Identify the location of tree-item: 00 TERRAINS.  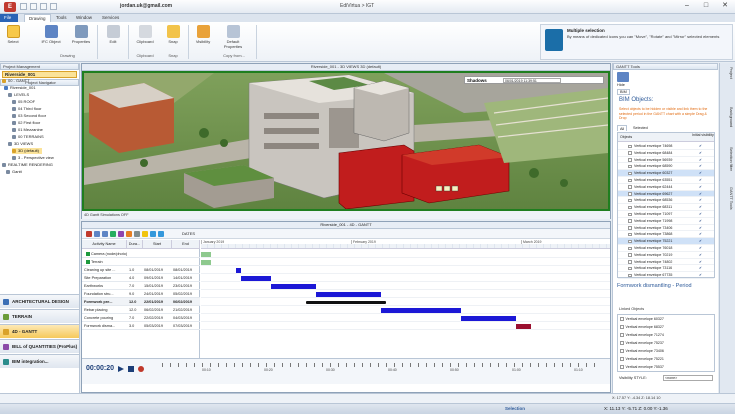
(28, 137).